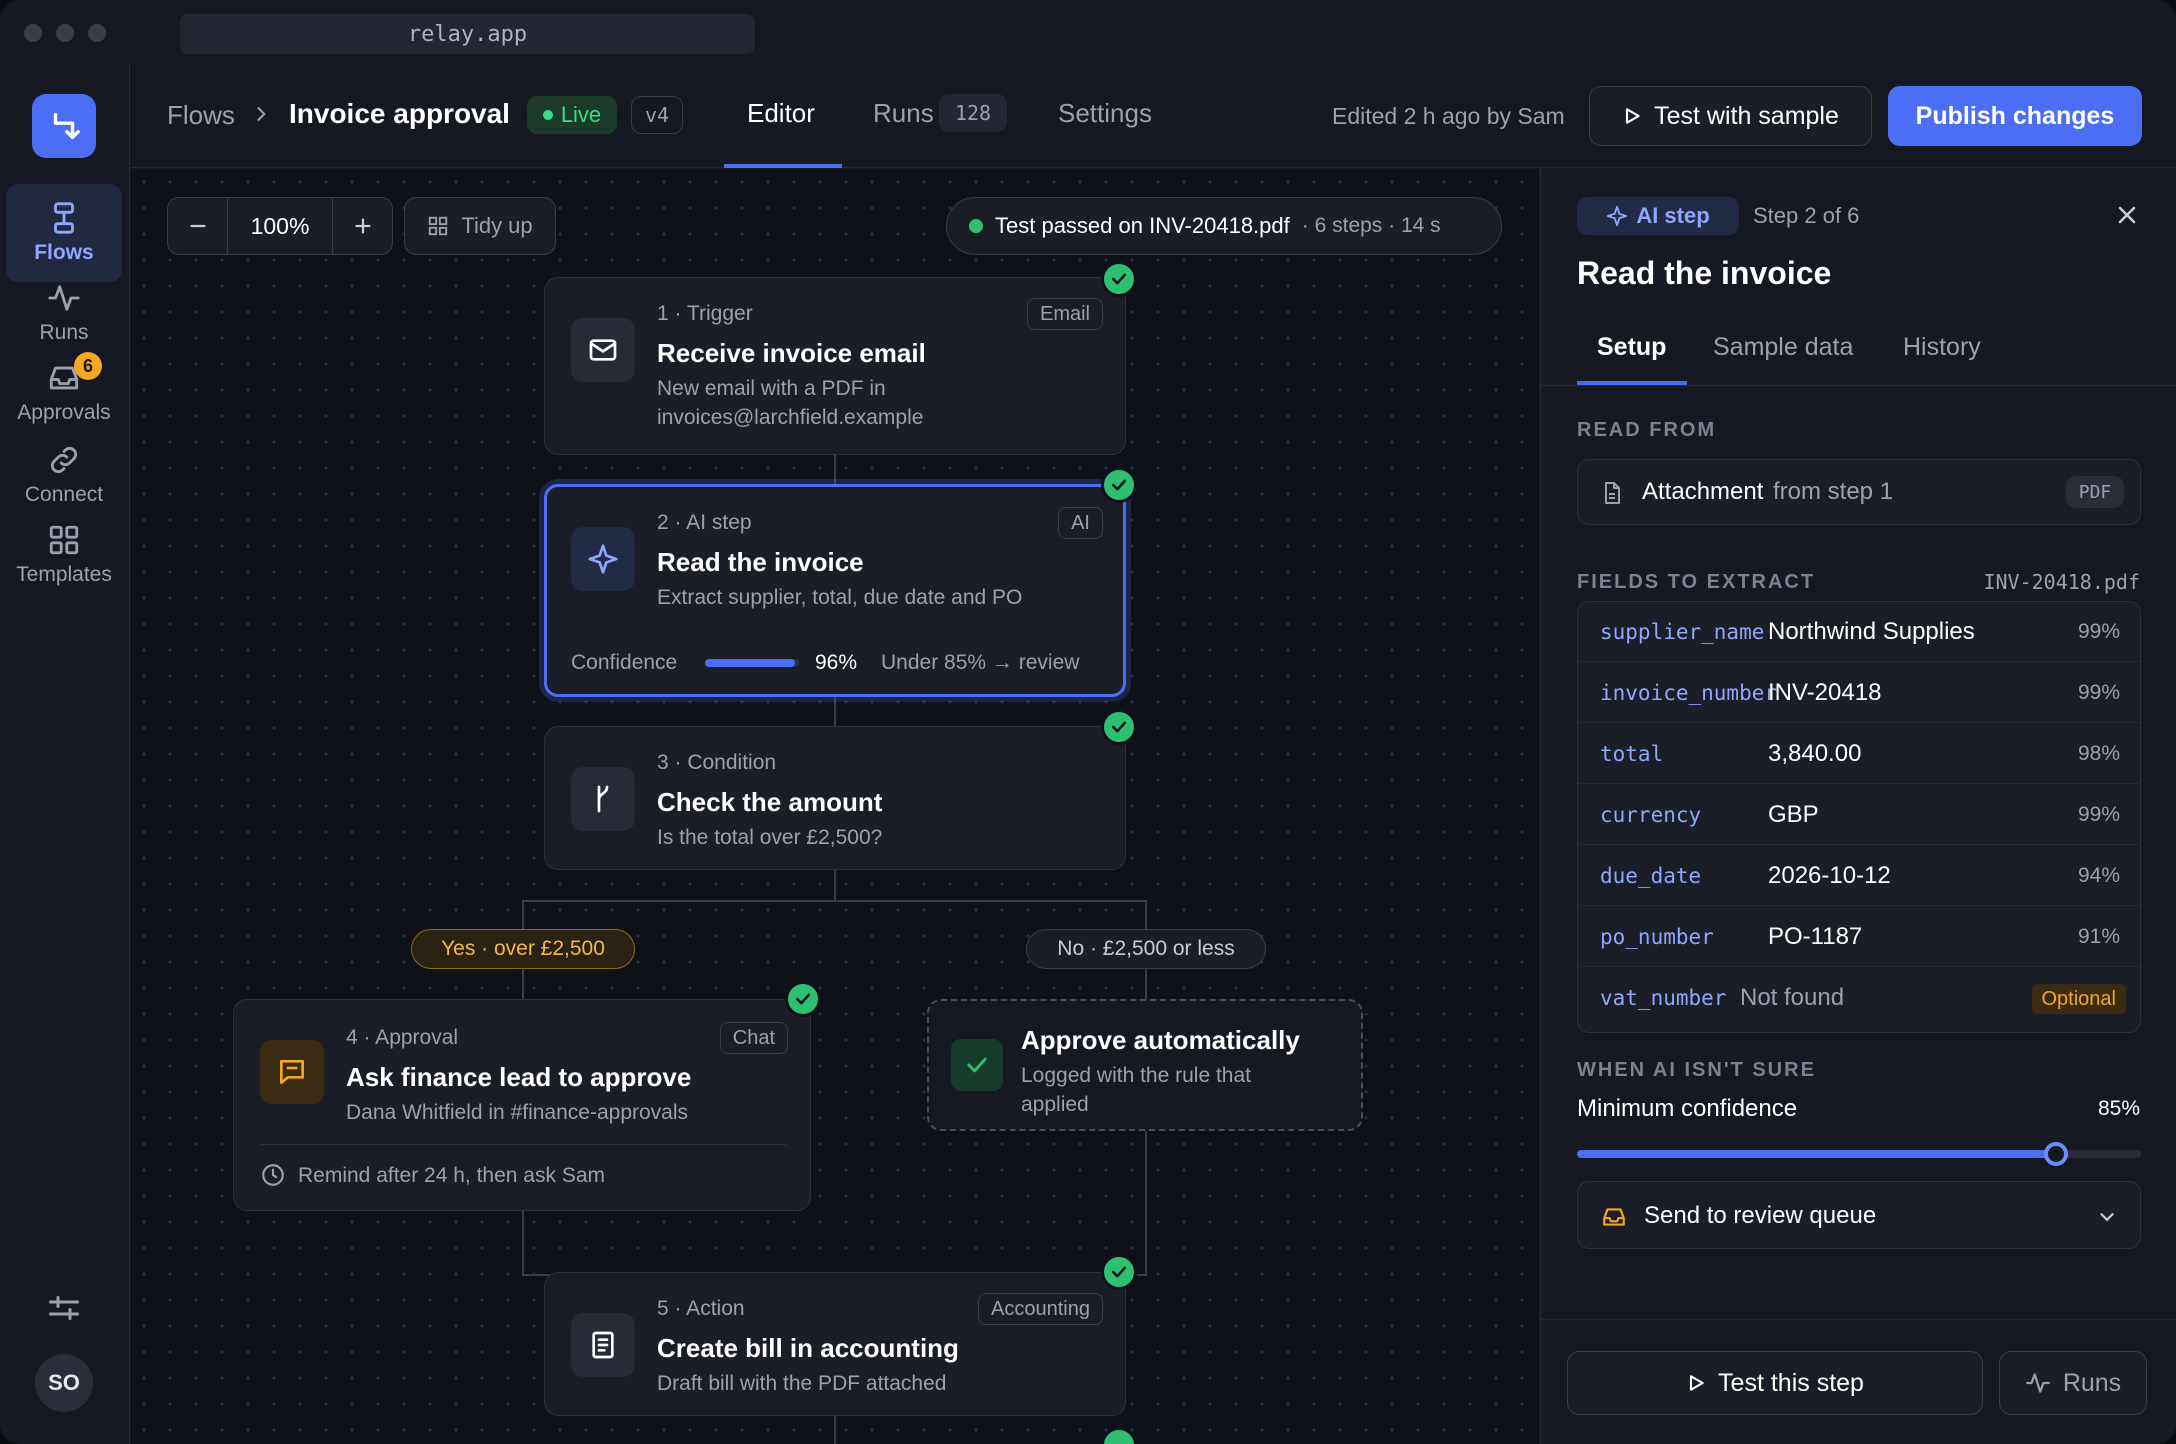 This screenshot has width=2176, height=1444. What do you see at coordinates (1631, 347) in the screenshot?
I see `panel-tab-setup: Setup` at bounding box center [1631, 347].